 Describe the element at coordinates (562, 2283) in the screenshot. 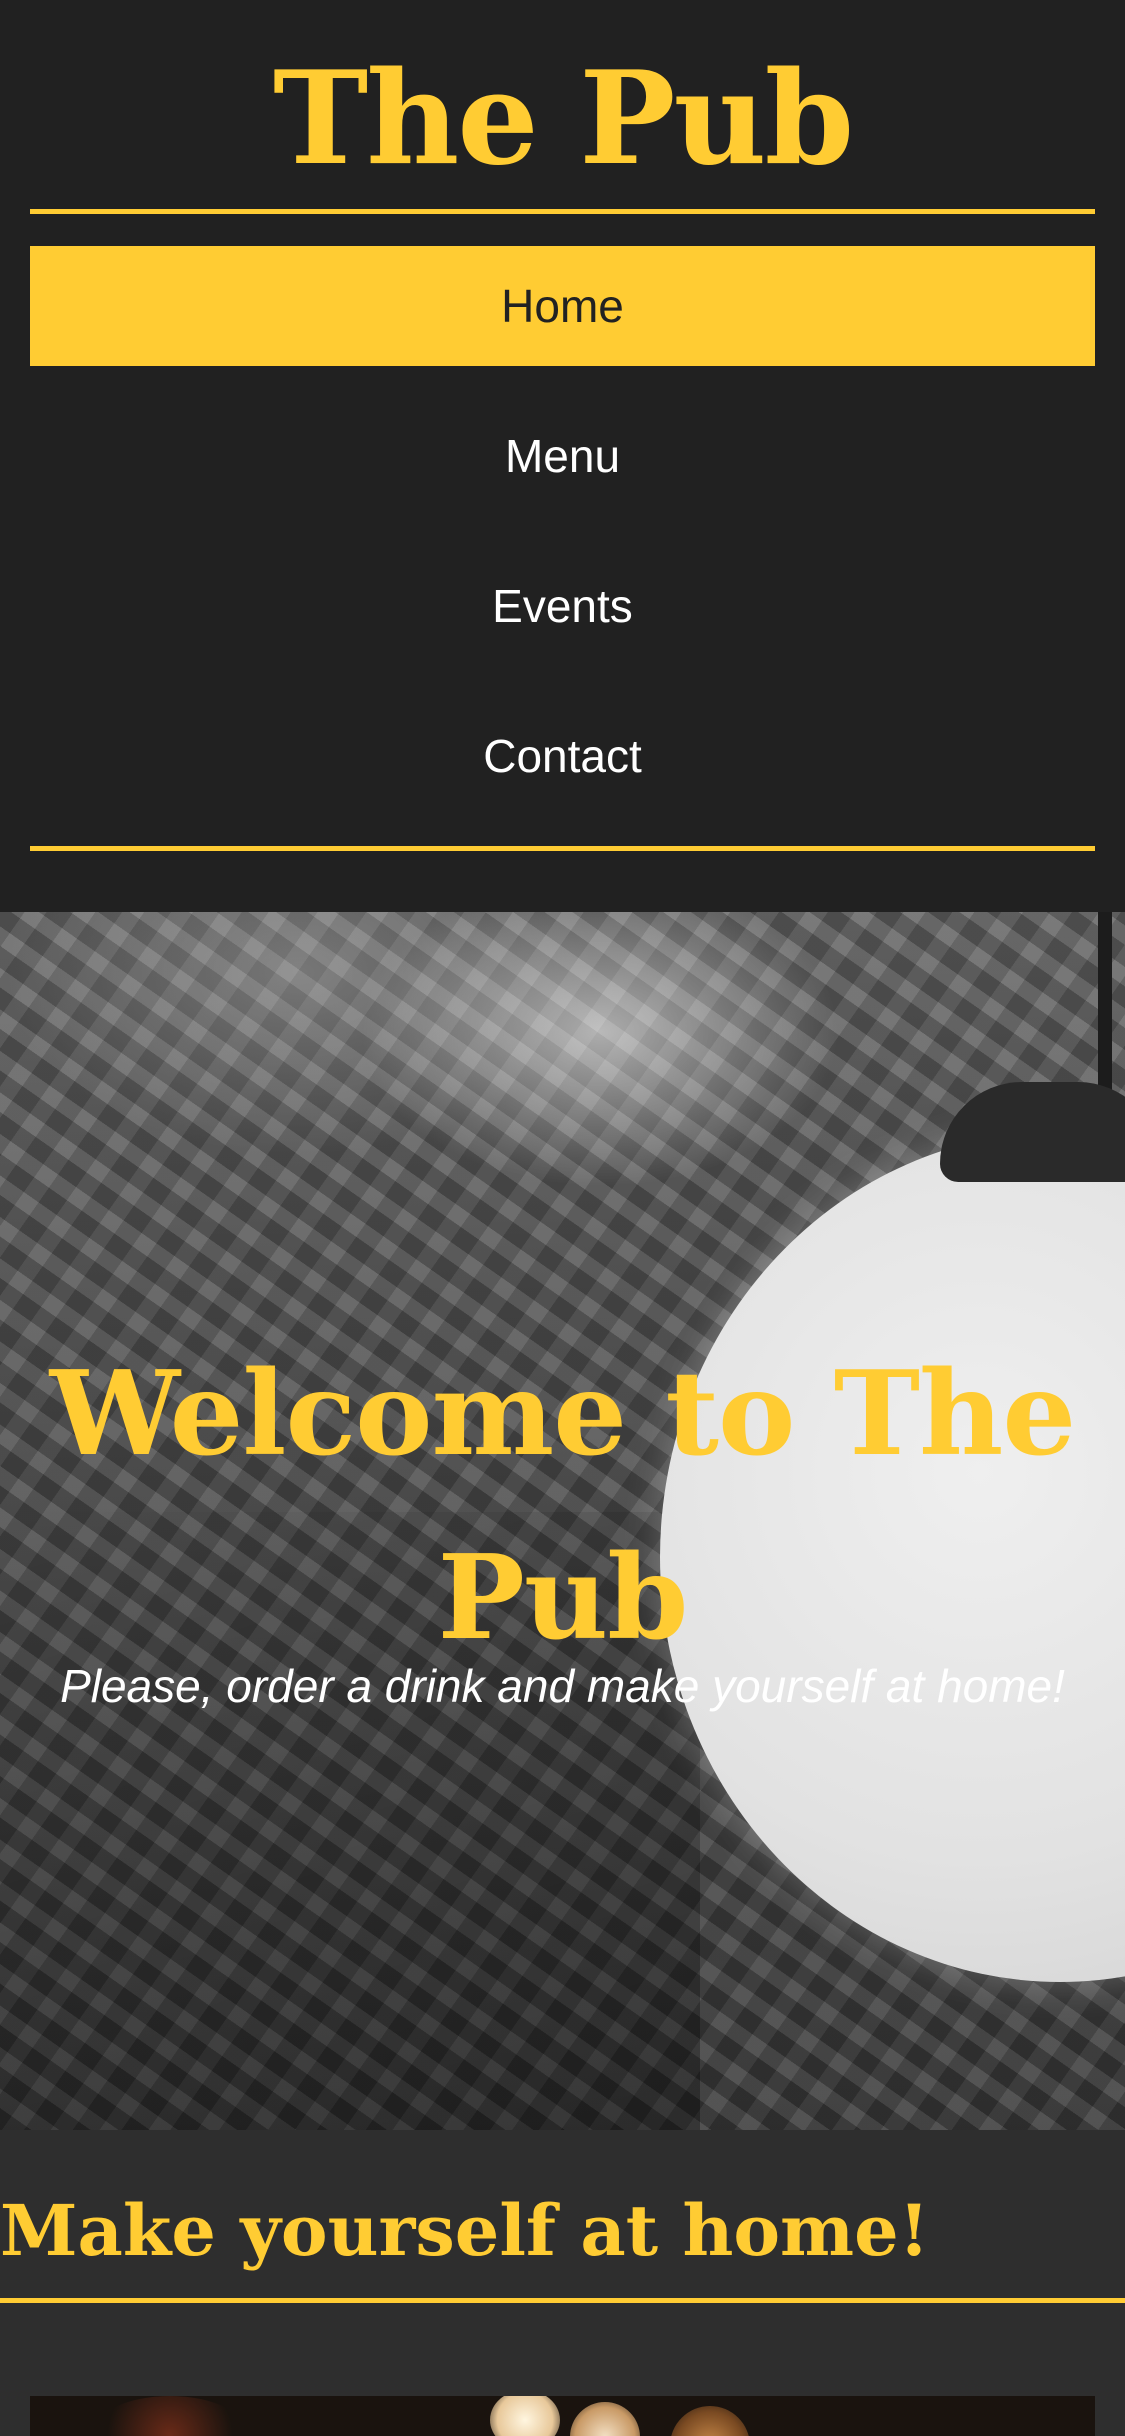

I see `home-section: Make yourself at home!` at that location.